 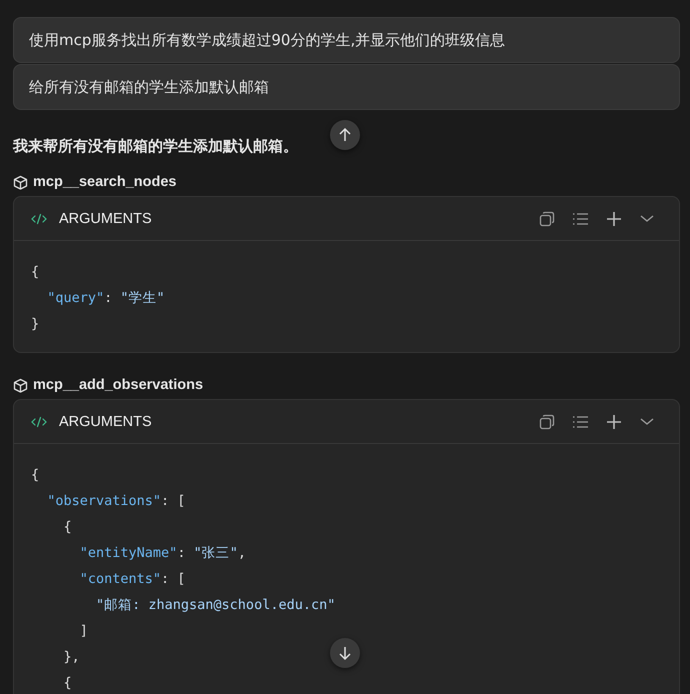 What do you see at coordinates (118, 385) in the screenshot?
I see `tool-name: mcp__add_observations` at bounding box center [118, 385].